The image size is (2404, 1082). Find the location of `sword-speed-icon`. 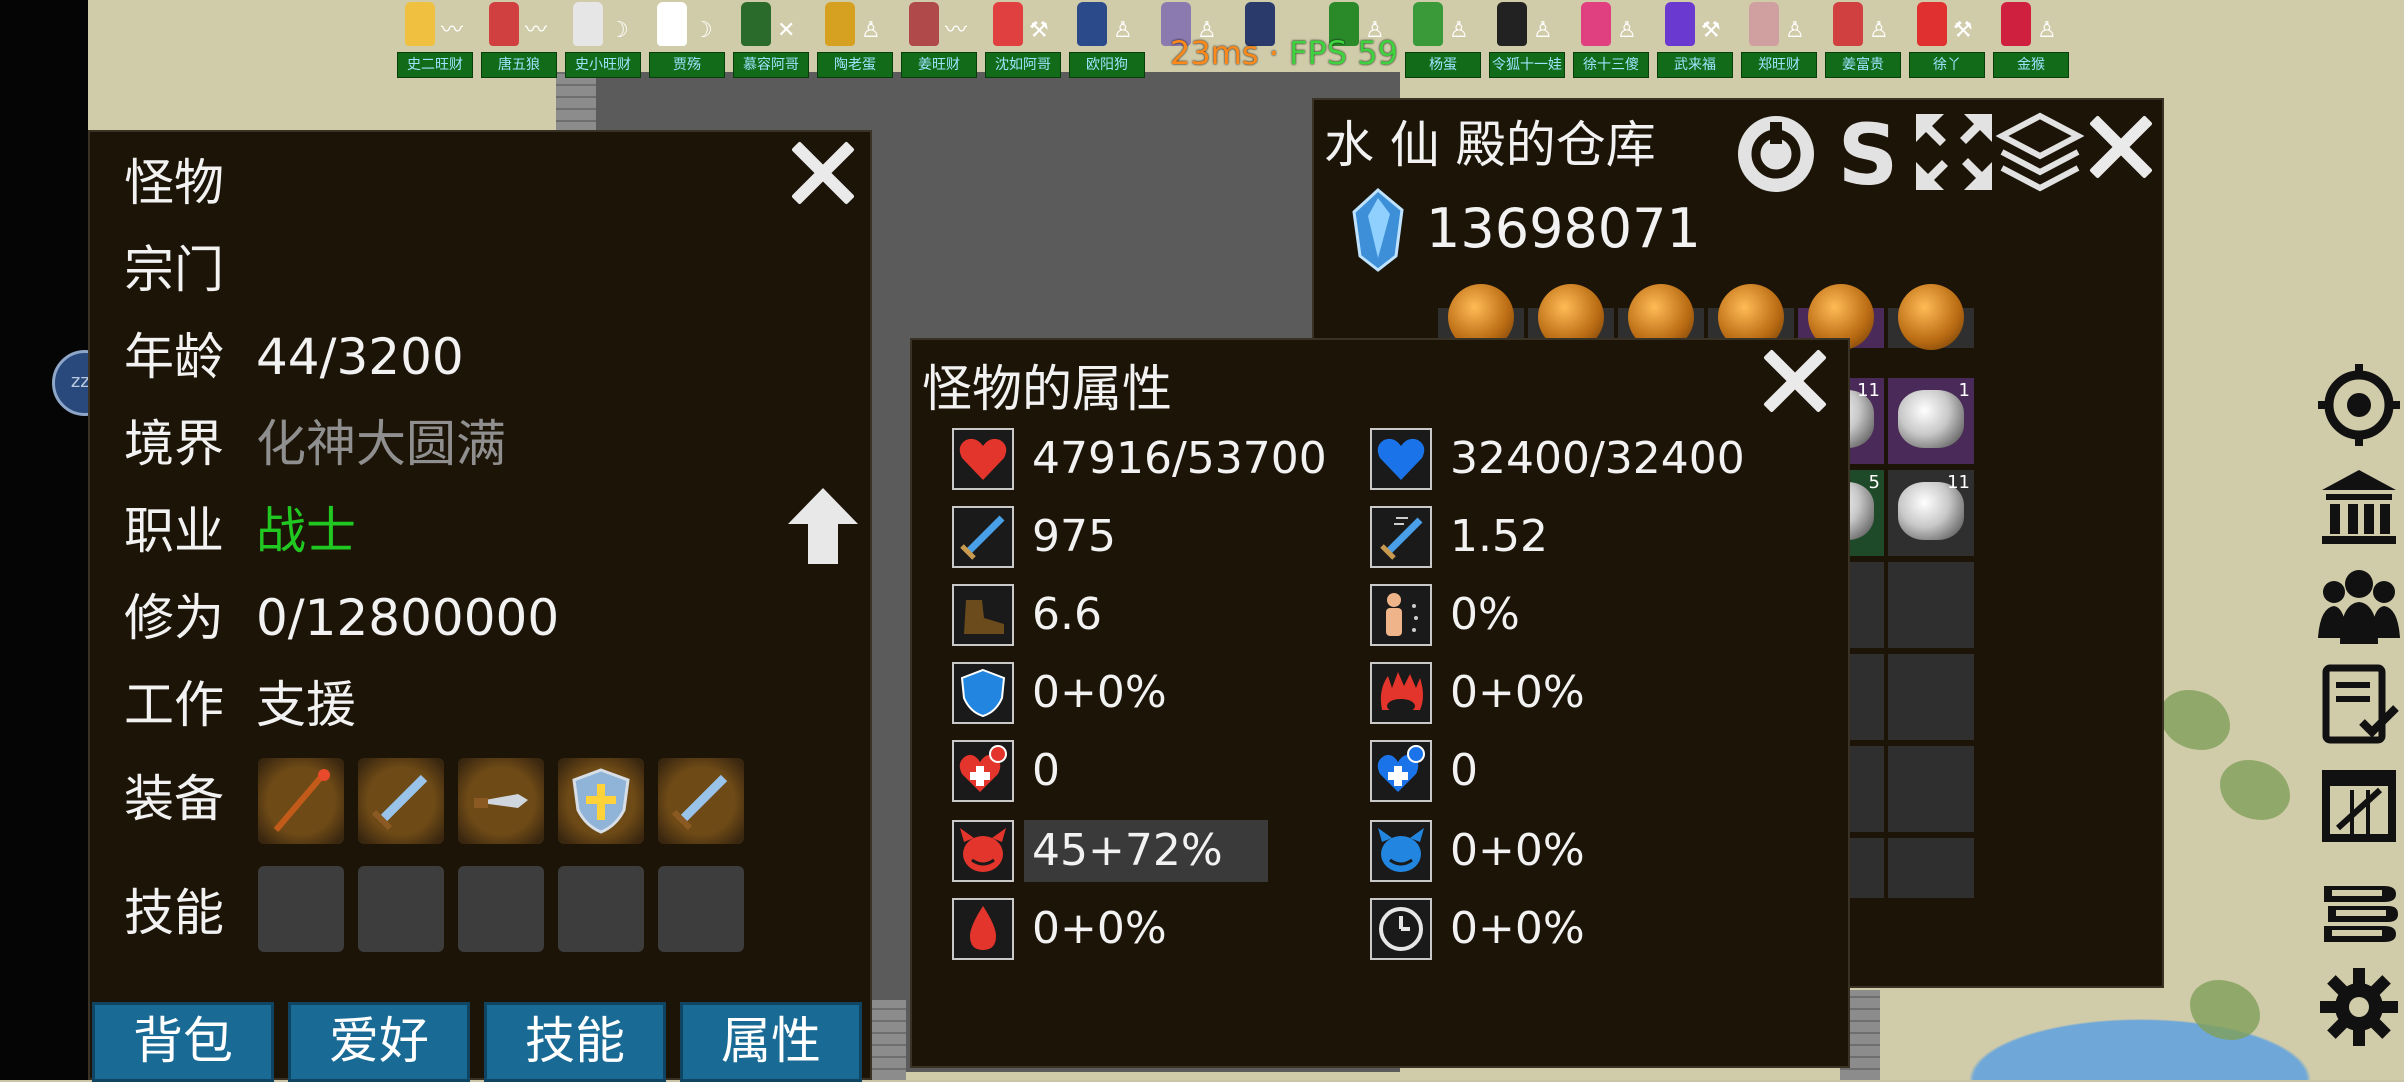

sword-speed-icon is located at coordinates (1401, 538).